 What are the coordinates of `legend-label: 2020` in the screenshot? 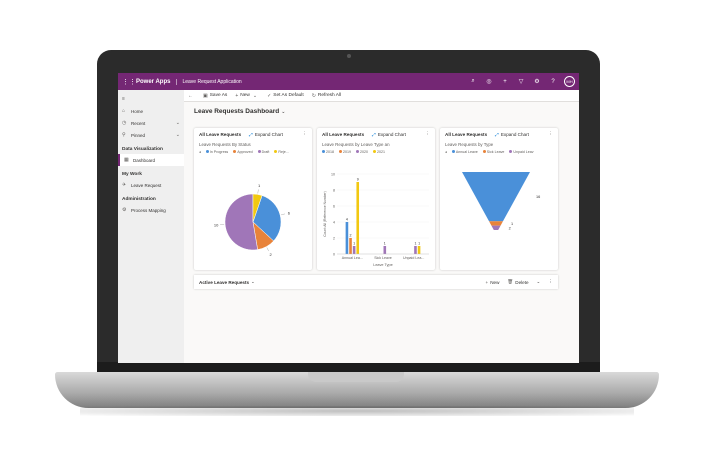 It's located at (364, 152).